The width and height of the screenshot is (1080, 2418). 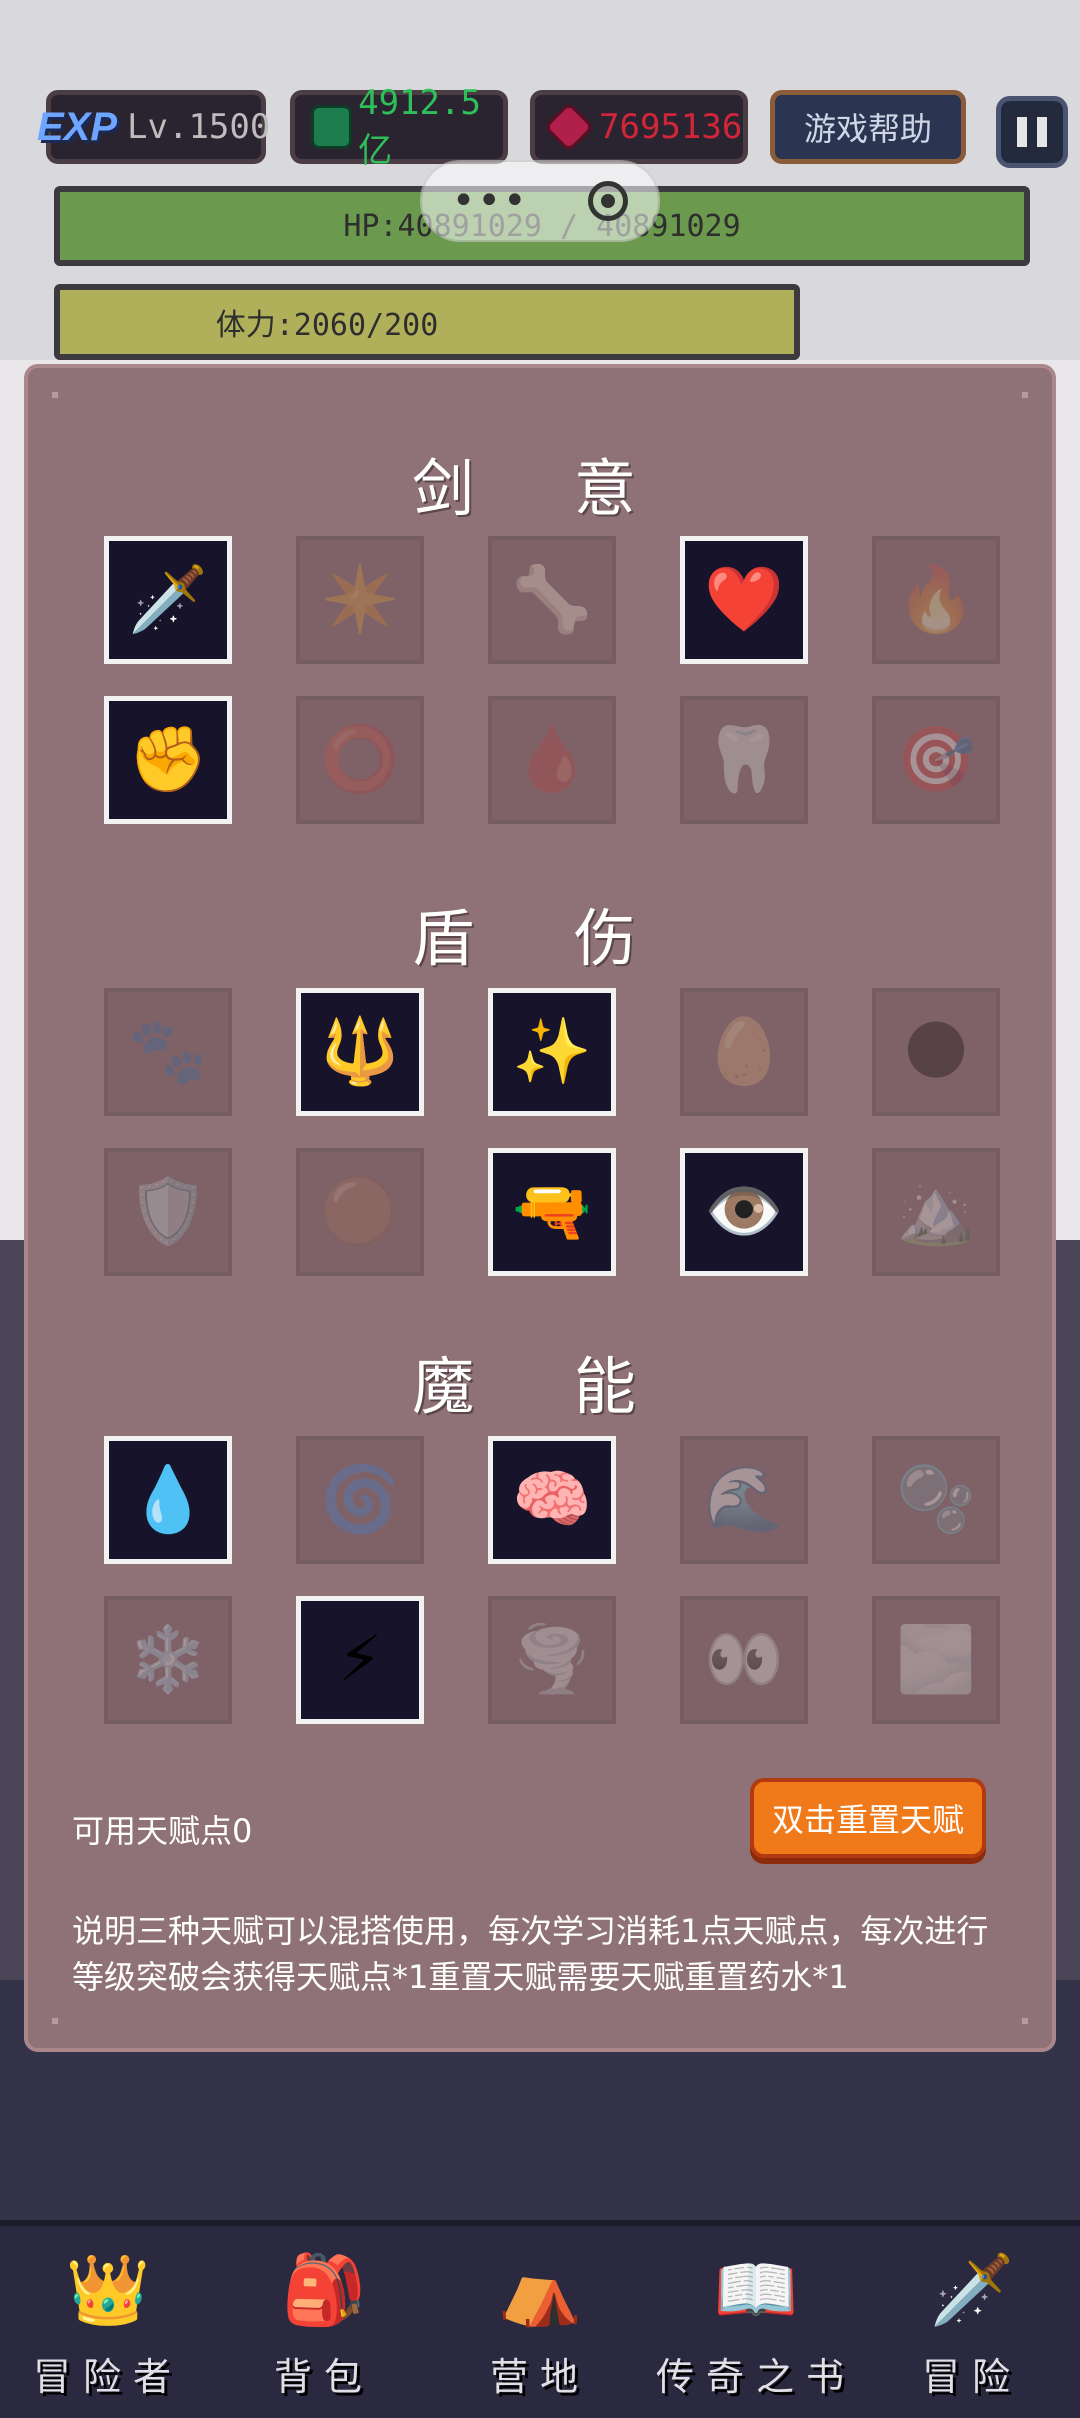 I want to click on nav-bag-icon: 🎒, so click(x=324, y=2290).